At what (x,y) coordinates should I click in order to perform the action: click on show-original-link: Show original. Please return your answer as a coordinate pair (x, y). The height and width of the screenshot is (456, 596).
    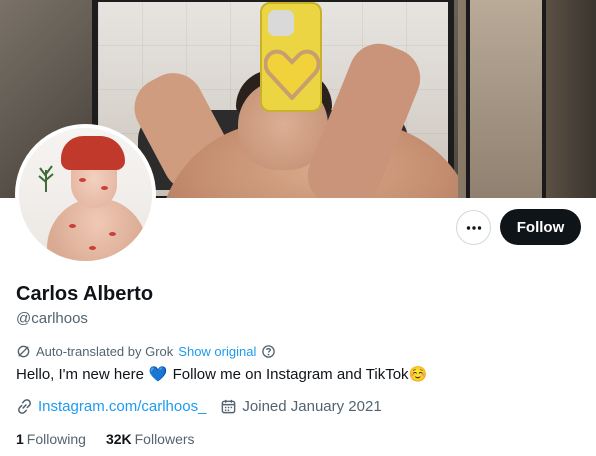
    Looking at the image, I should click on (217, 351).